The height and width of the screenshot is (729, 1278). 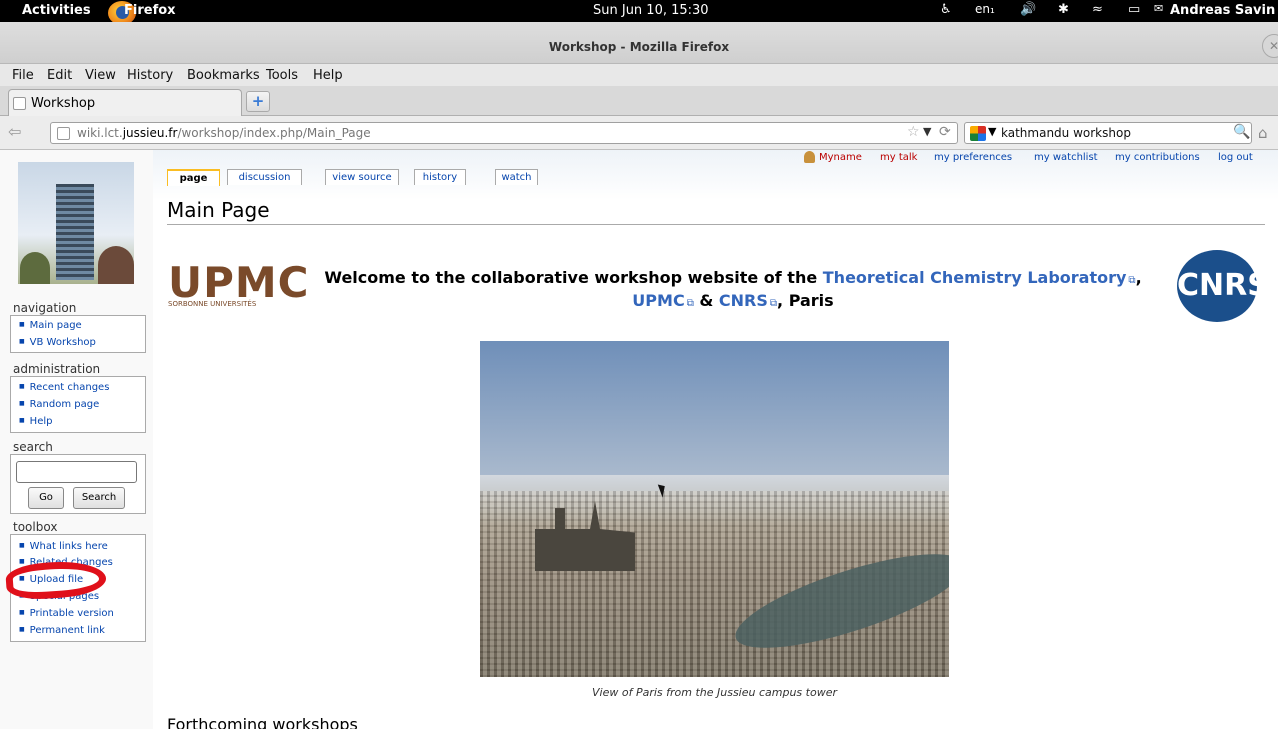 What do you see at coordinates (19, 103) in the screenshot?
I see `page-icon` at bounding box center [19, 103].